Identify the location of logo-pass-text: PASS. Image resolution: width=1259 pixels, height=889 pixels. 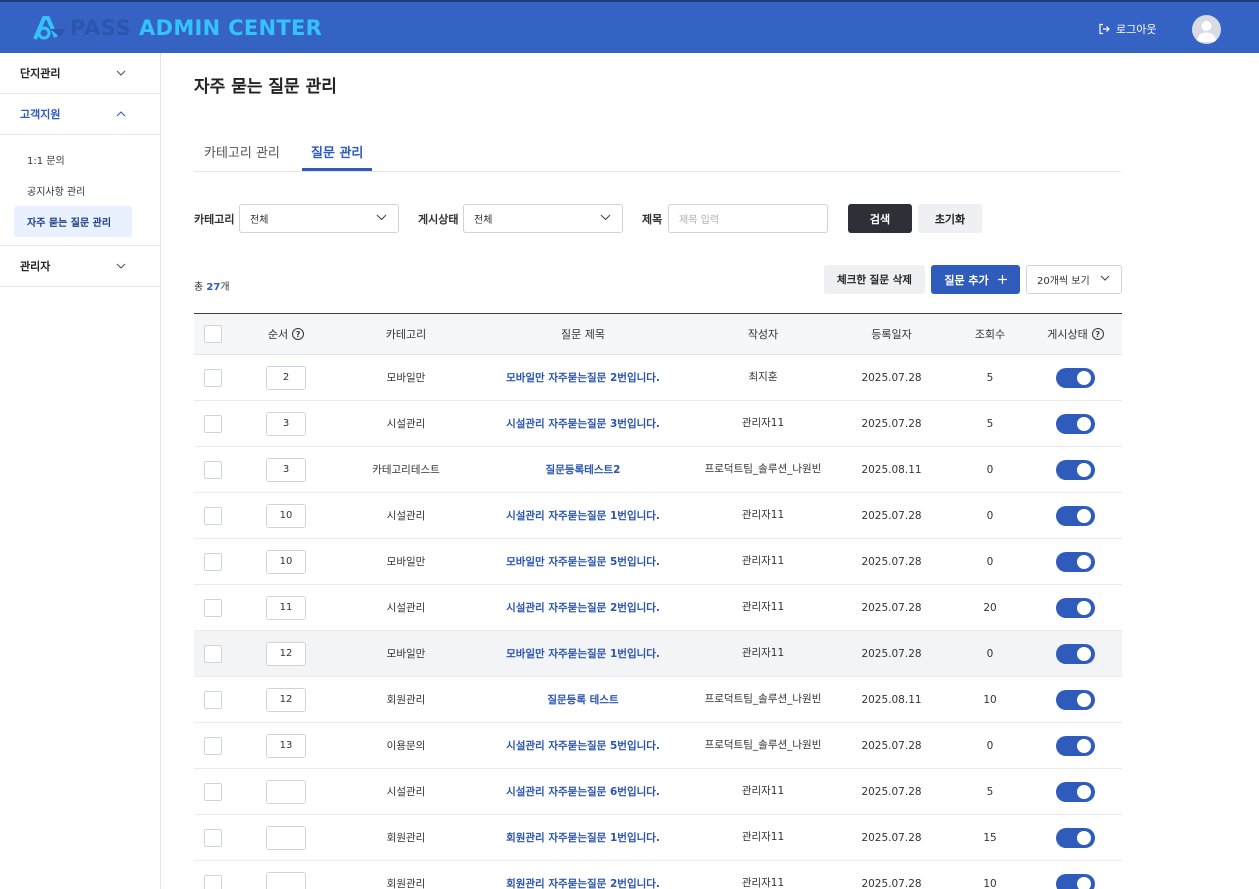
(101, 28).